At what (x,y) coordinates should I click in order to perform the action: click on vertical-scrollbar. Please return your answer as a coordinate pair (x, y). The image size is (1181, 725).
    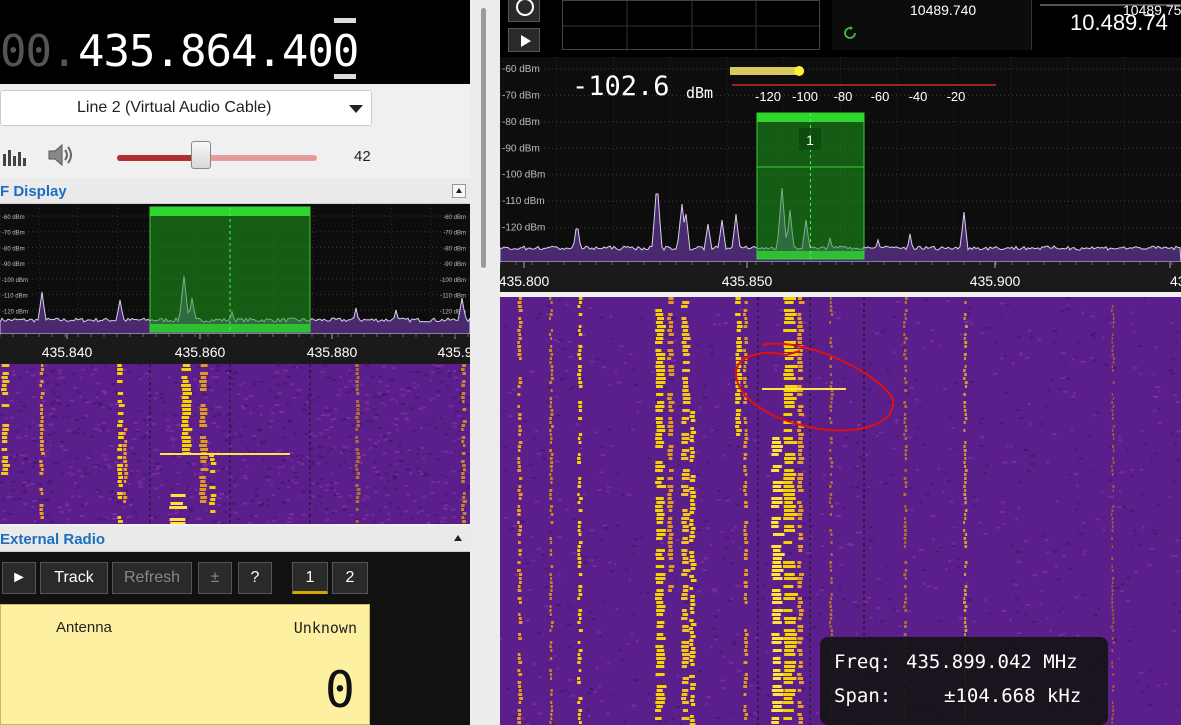
    Looking at the image, I should click on (483, 138).